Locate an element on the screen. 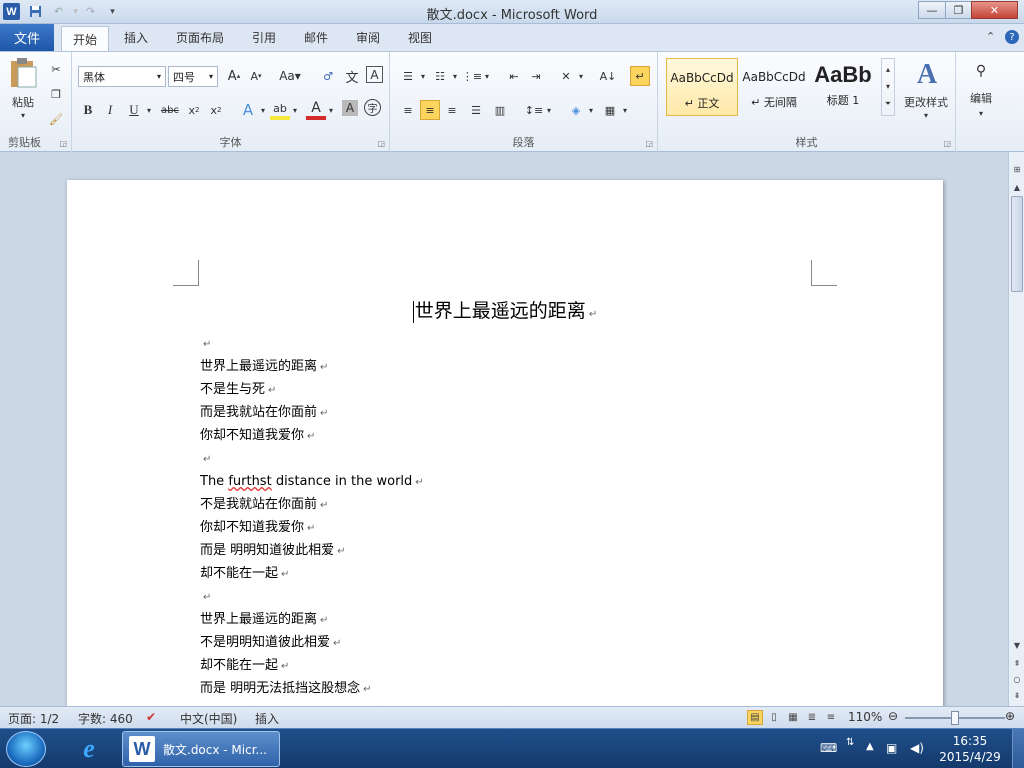 The height and width of the screenshot is (768, 1024). help-icon: ? is located at coordinates (1012, 37).